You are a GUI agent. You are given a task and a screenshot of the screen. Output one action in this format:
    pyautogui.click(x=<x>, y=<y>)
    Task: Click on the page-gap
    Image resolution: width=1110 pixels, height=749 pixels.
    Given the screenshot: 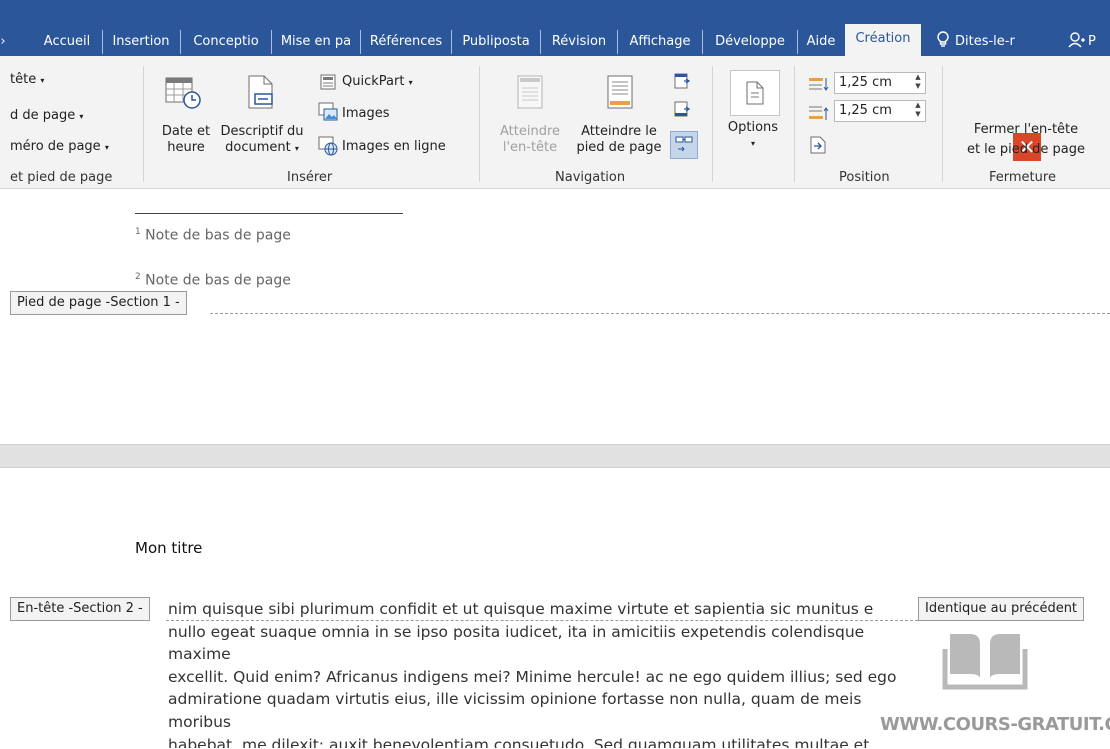 What is the action you would take?
    pyautogui.click(x=555, y=456)
    